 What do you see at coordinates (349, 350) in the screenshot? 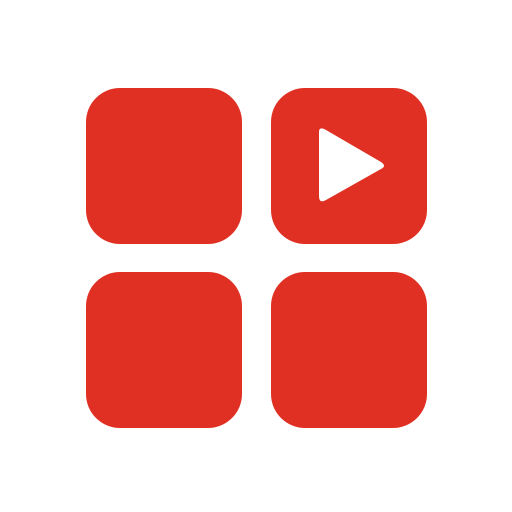
I see `grid-tile-bottom-right` at bounding box center [349, 350].